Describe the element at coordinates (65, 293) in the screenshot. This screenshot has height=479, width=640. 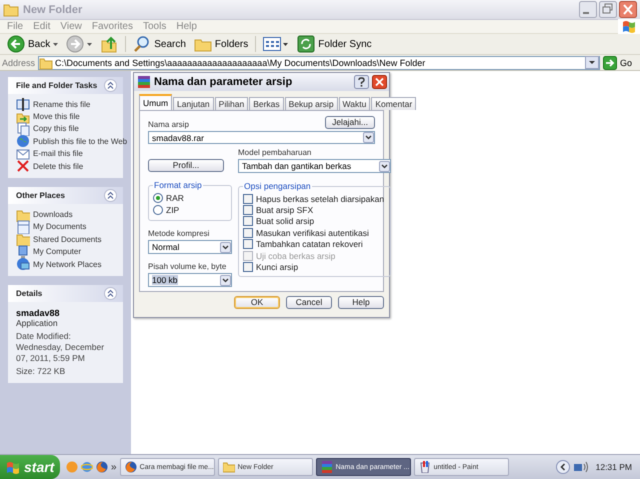
I see `panel-header: Details` at that location.